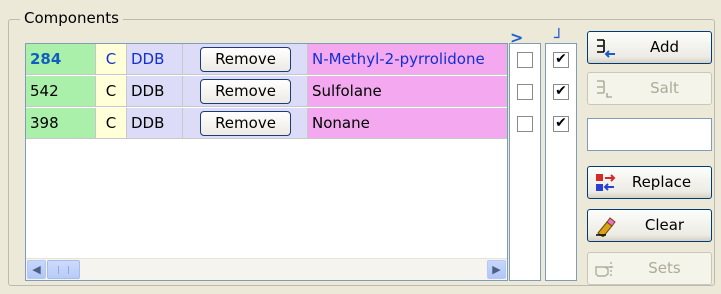 The image size is (721, 294). What do you see at coordinates (407, 59) in the screenshot?
I see `component-name: N-Methyl-2-pyrrolidone` at bounding box center [407, 59].